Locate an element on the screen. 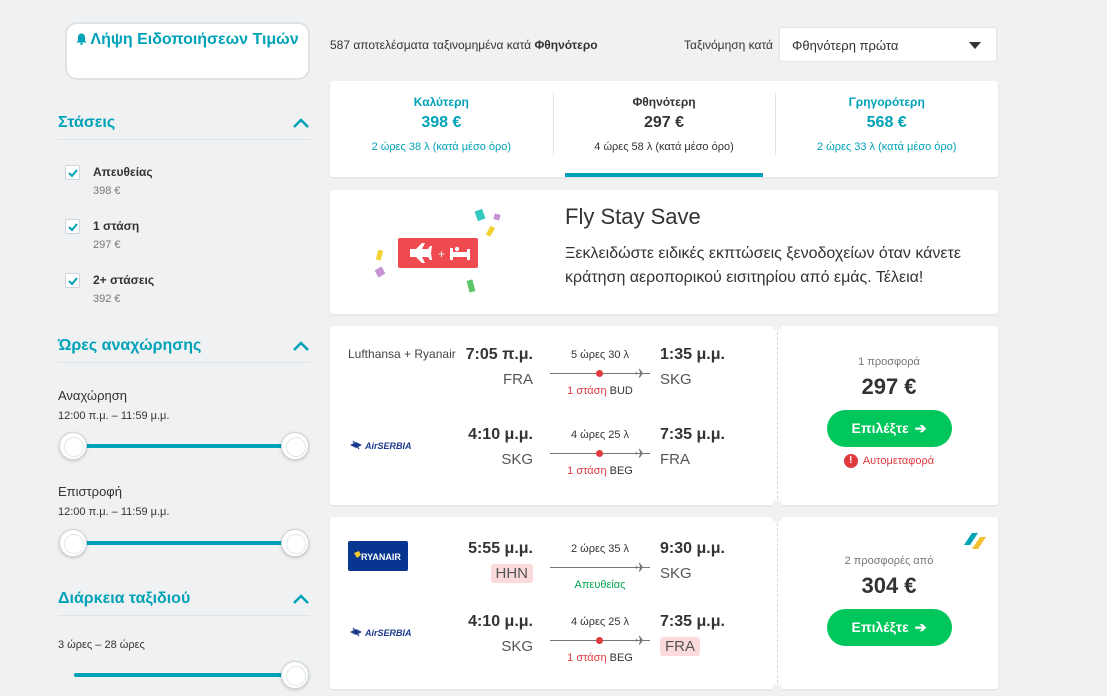  return-range: 12:00 π.μ. – 11:59 μ.μ. is located at coordinates (114, 512).